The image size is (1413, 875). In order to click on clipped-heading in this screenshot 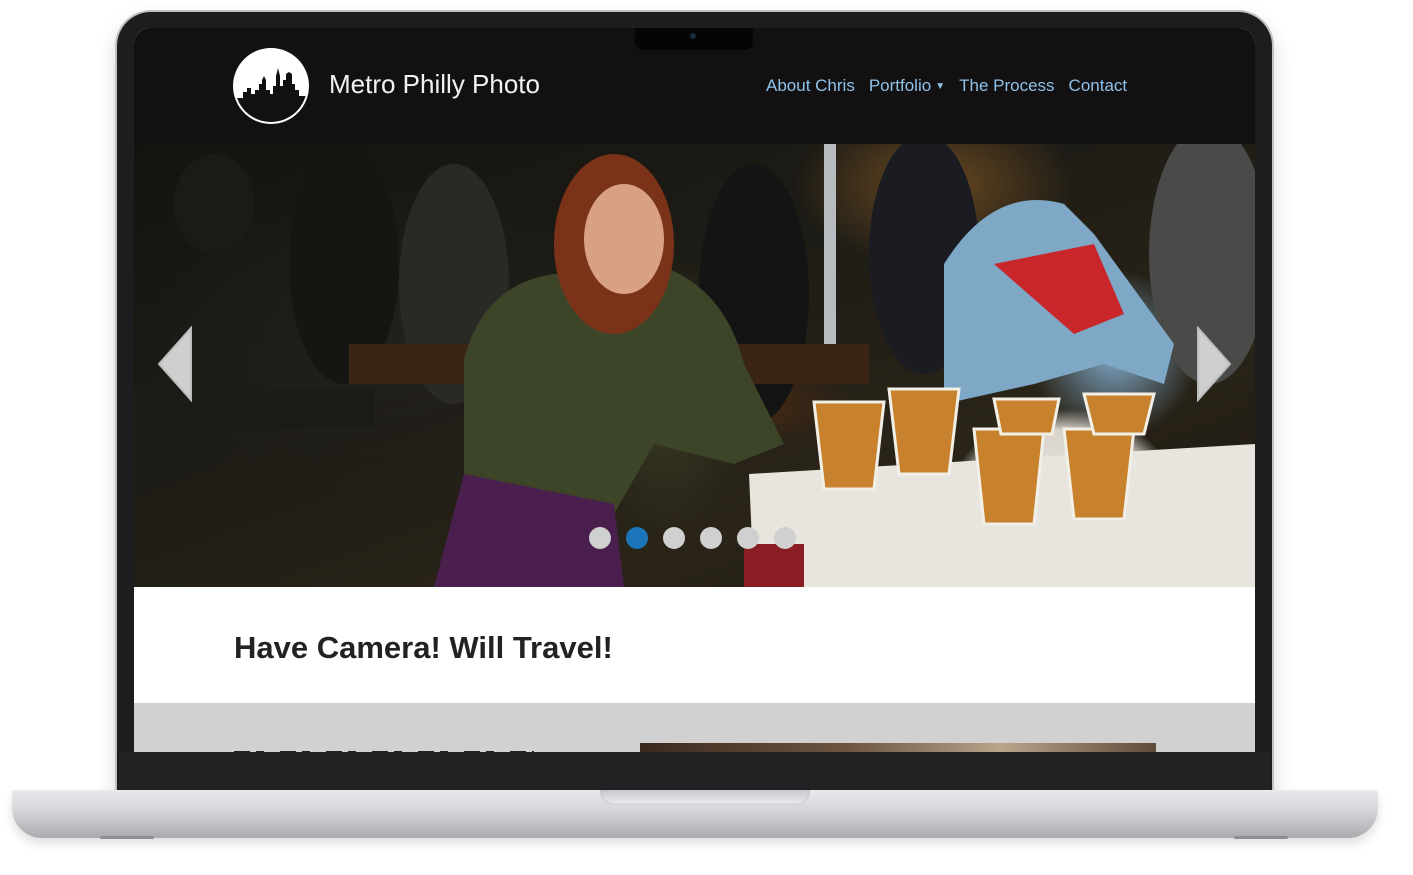, I will do `click(384, 747)`.